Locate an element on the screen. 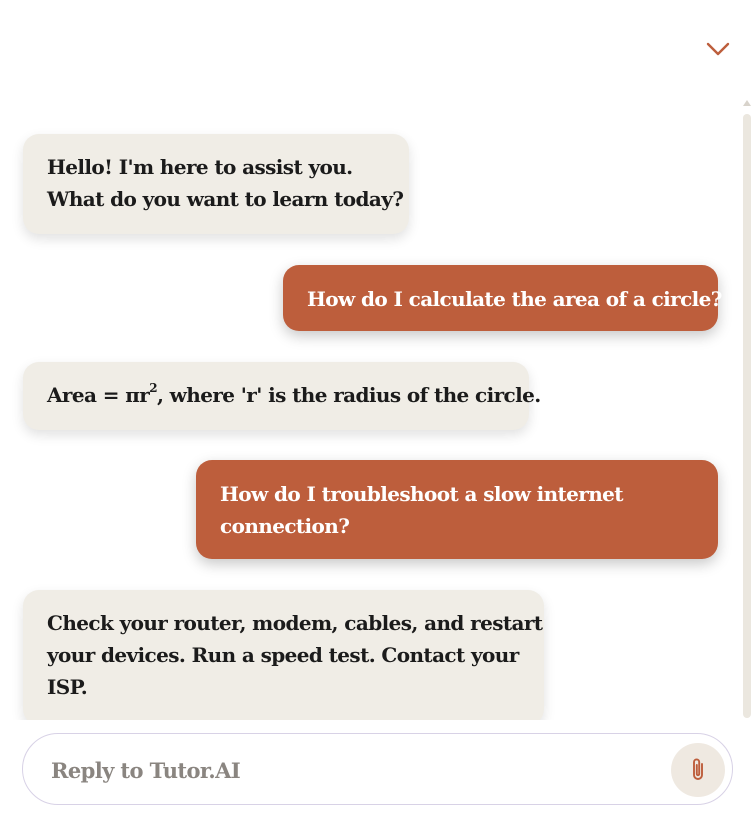 Image resolution: width=755 pixels, height=827 pixels. formula-prefix: Area = πr is located at coordinates (98, 395).